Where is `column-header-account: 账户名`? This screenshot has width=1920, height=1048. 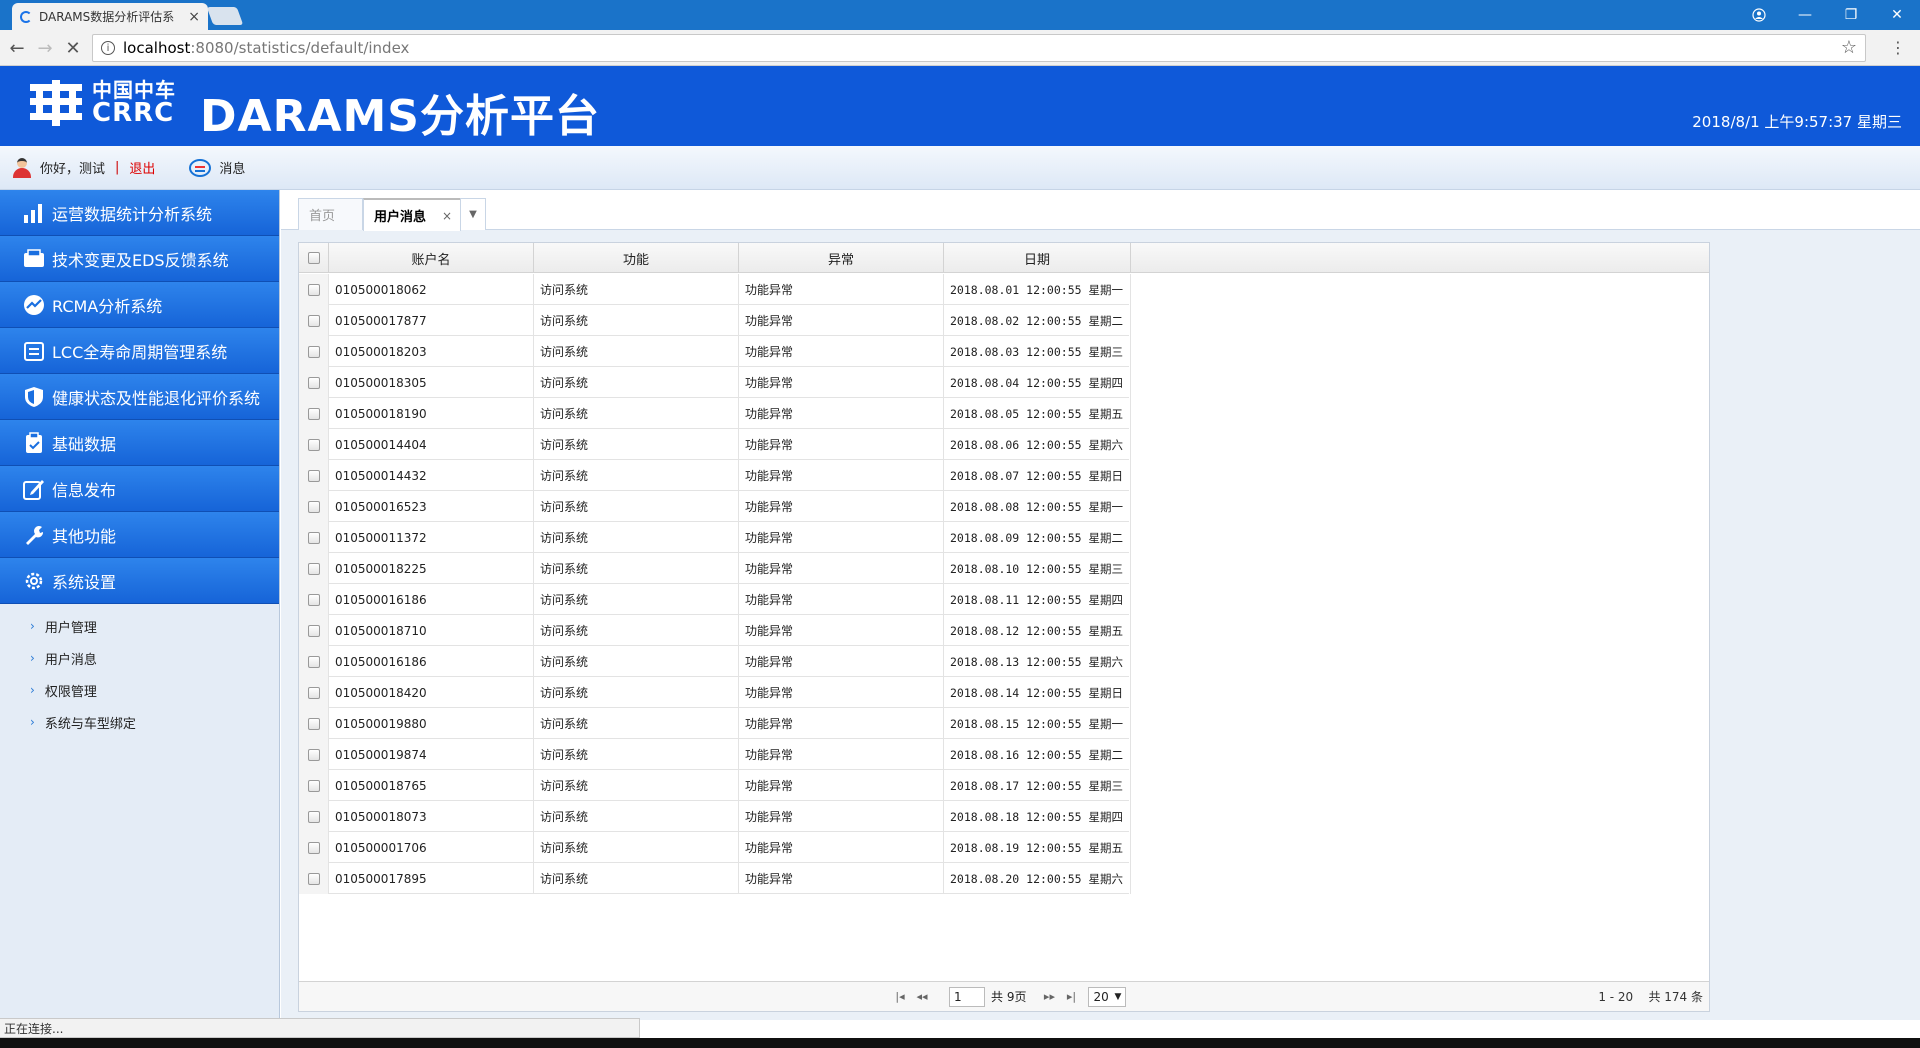
column-header-account: 账户名 is located at coordinates (431, 258).